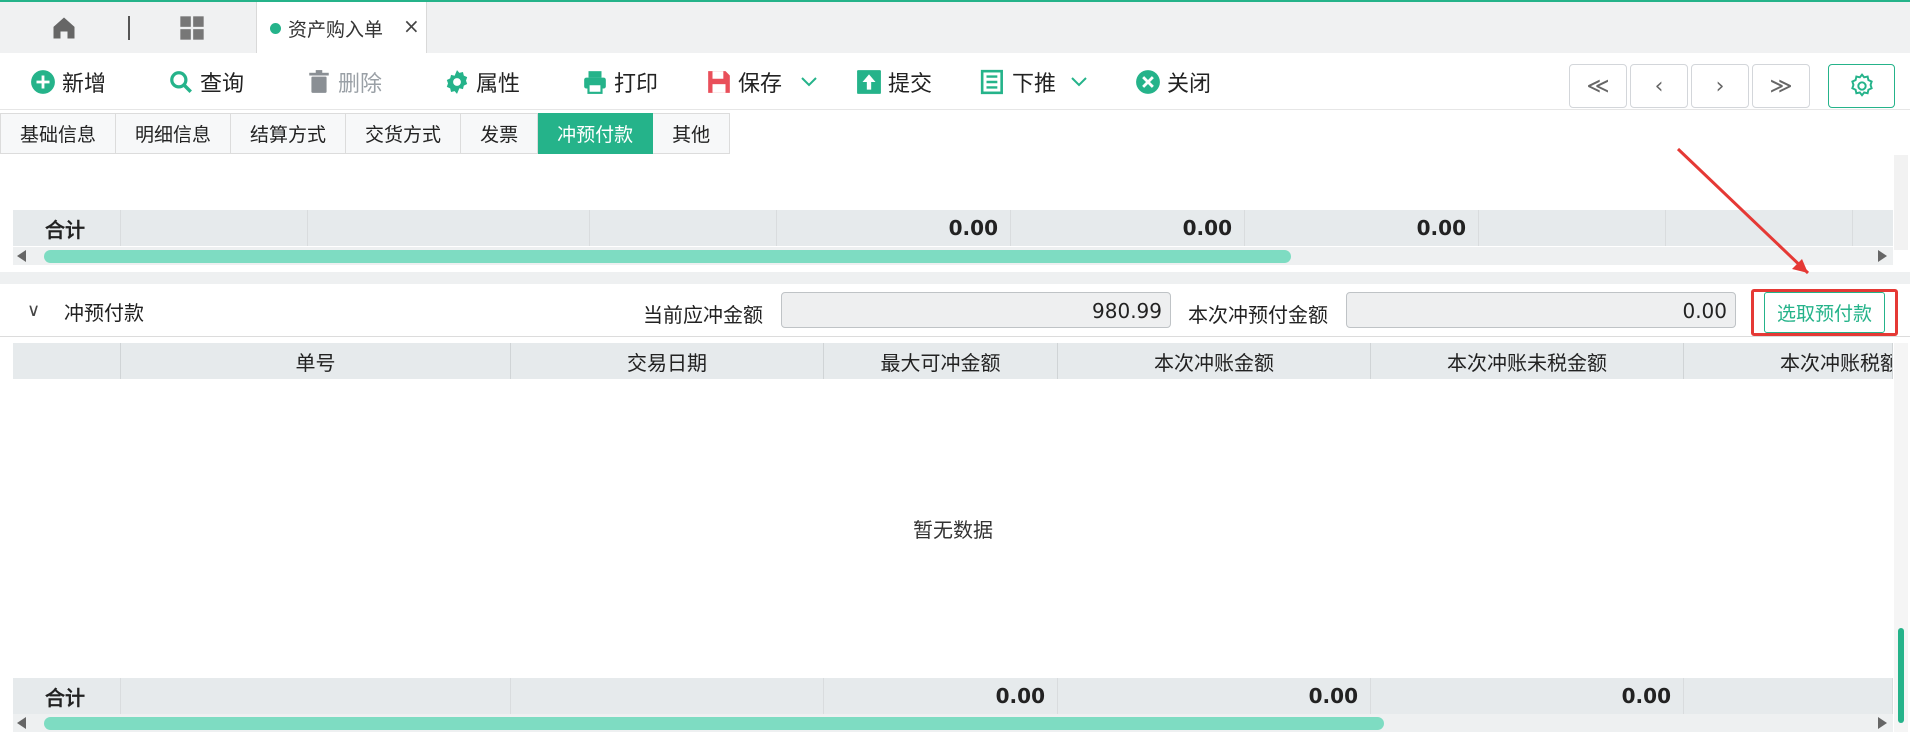  I want to click on this-prepay-amount-field: 0.00, so click(1541, 310).